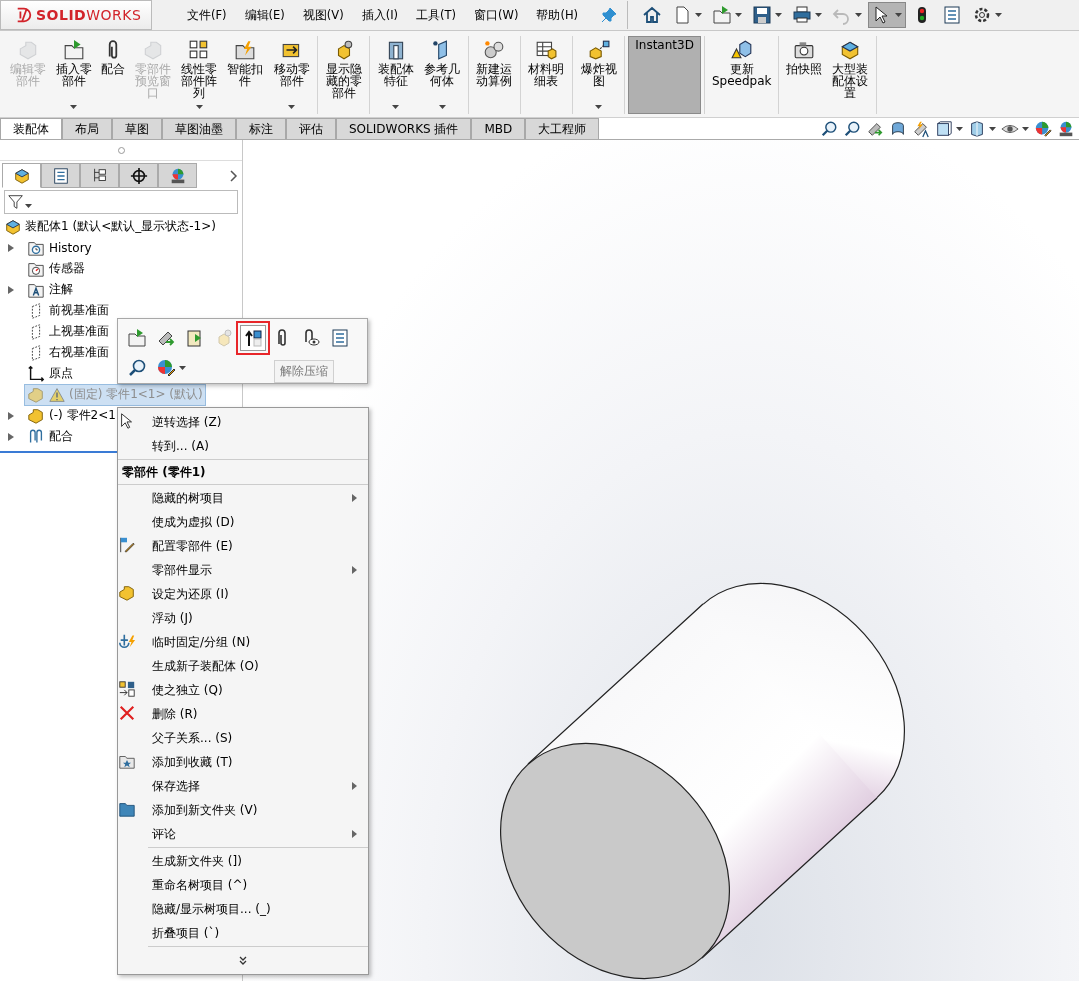 The image size is (1079, 981). What do you see at coordinates (243, 498) in the screenshot?
I see `menu-item: 隐藏的树项目` at bounding box center [243, 498].